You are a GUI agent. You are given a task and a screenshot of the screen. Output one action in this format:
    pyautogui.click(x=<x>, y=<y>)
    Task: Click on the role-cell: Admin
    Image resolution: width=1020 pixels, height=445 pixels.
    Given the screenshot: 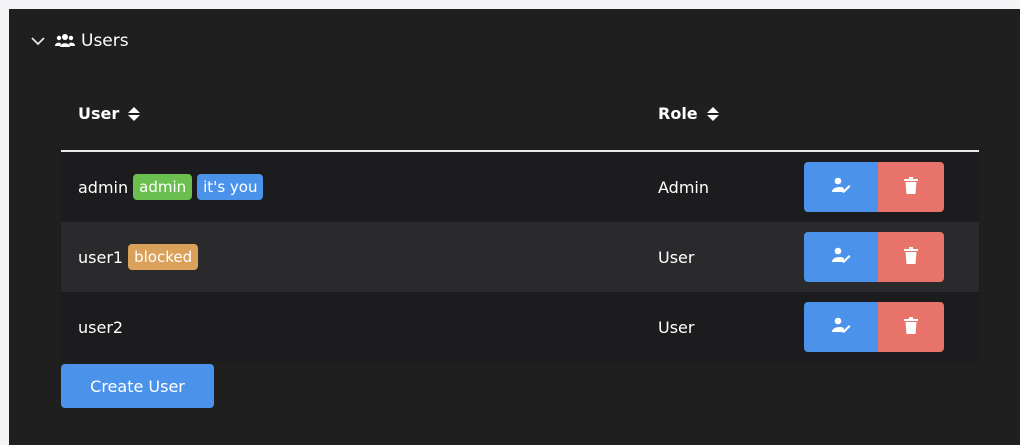 What is the action you would take?
    pyautogui.click(x=683, y=187)
    